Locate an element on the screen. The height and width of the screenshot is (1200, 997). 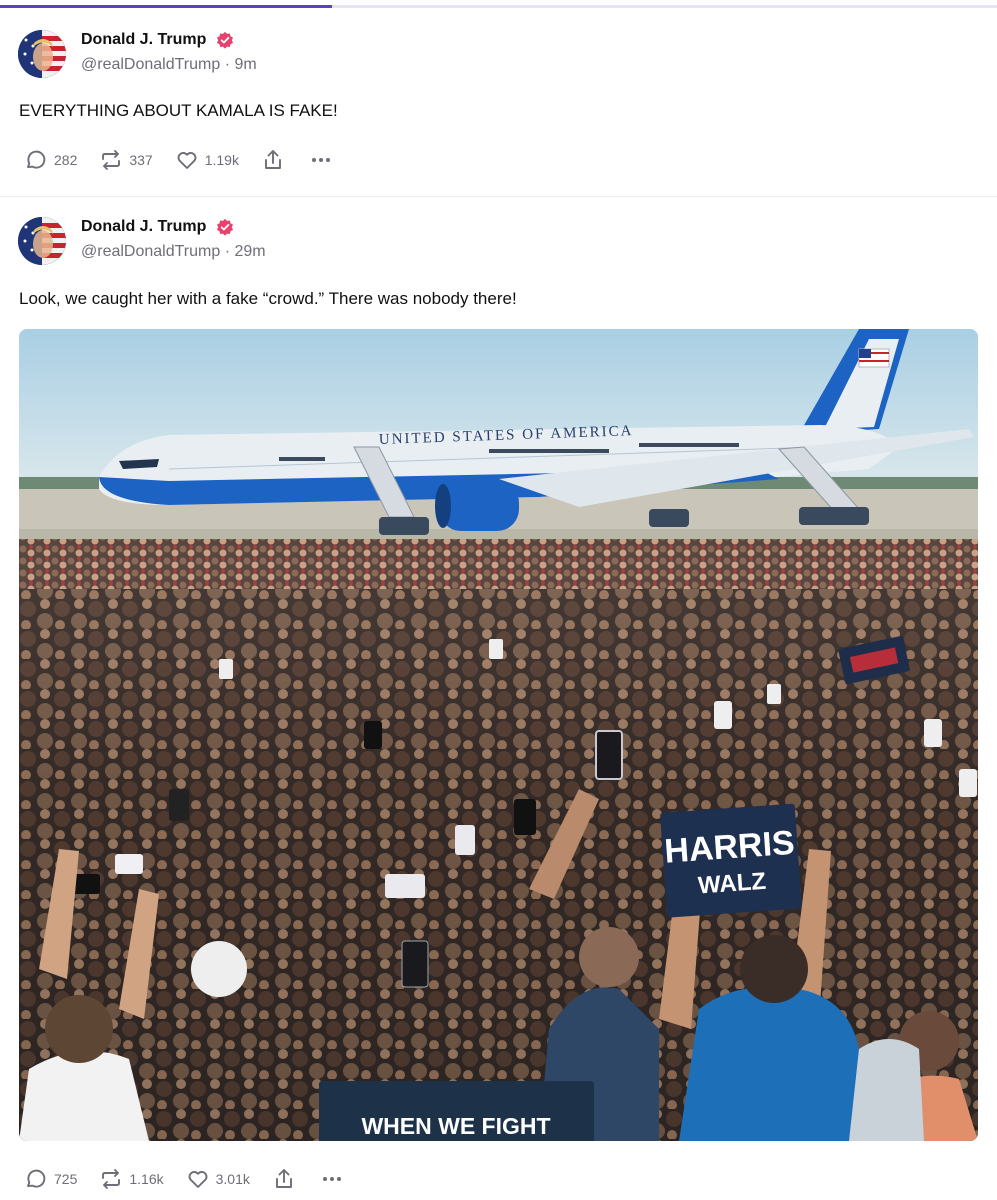
photo-harris-walz-sign: HARRIS WALZ is located at coordinates (731, 860).